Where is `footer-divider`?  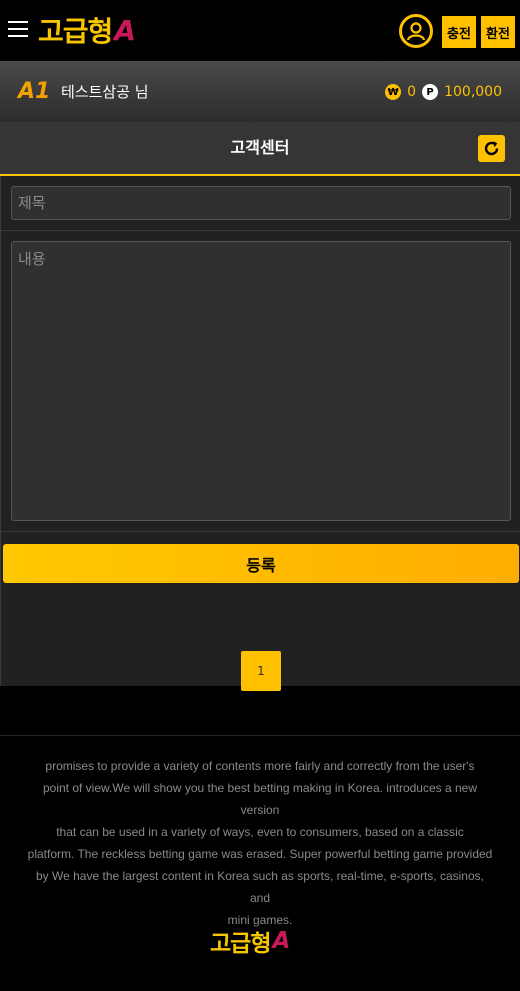
footer-divider is located at coordinates (260, 735).